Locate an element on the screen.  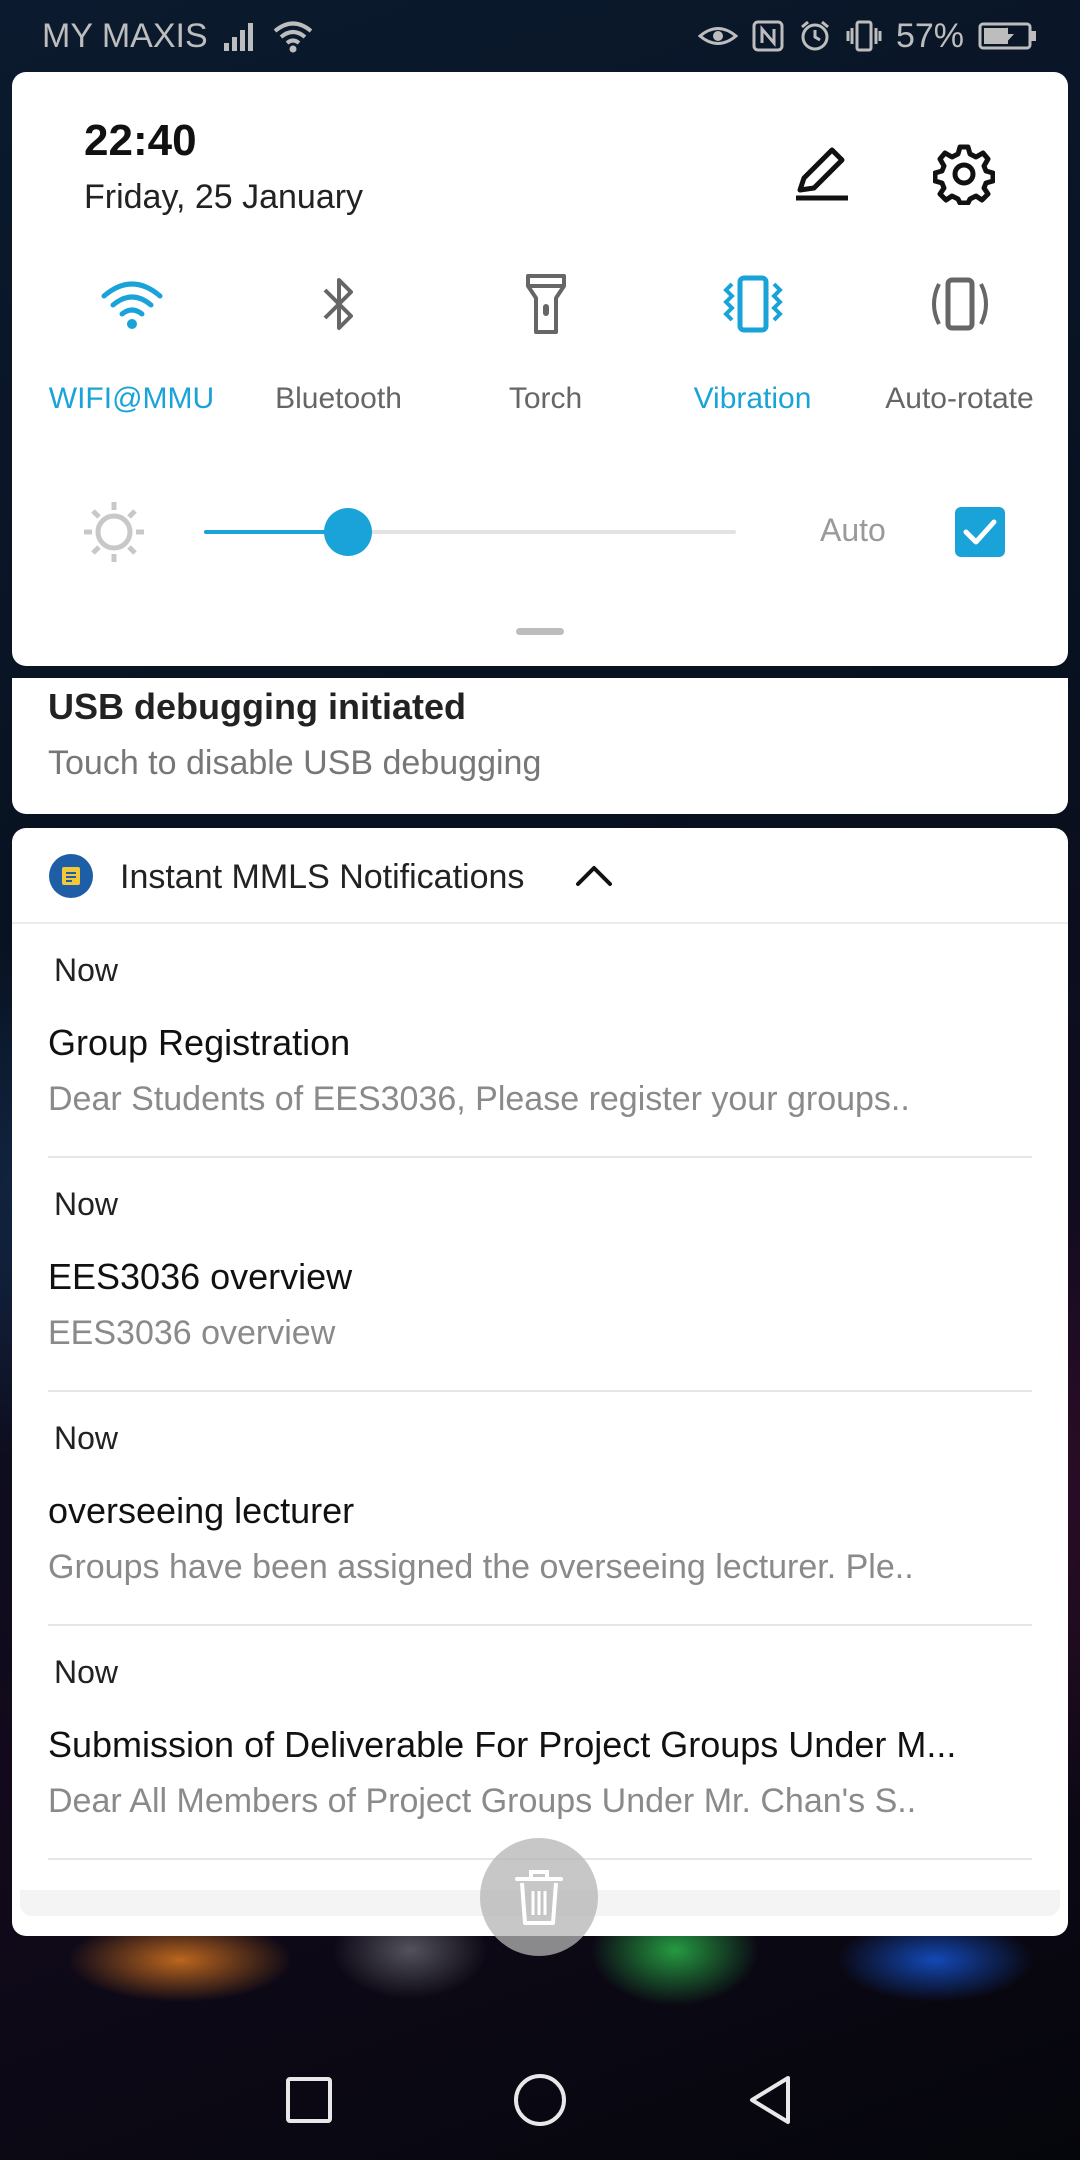
auto-brightness-checkbox is located at coordinates (980, 532).